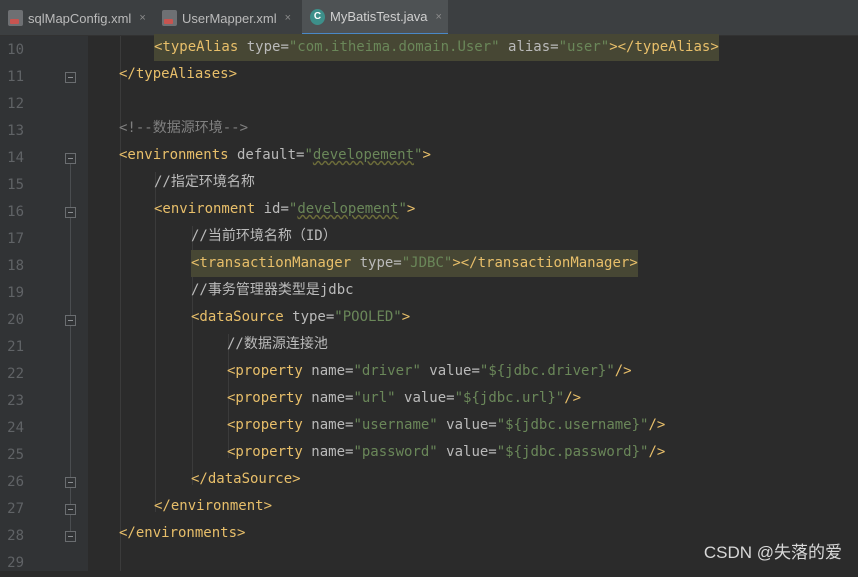 The image size is (858, 577). Describe the element at coordinates (264, 236) in the screenshot. I see `code-line-17: //当前环境名称（ID）` at that location.